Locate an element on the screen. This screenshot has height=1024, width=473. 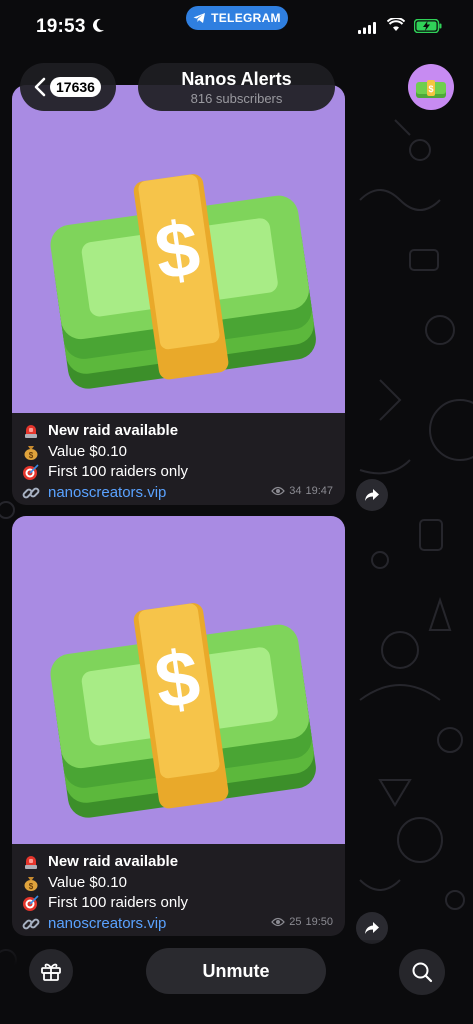
status-bar: 19:53 TELEGRAM is located at coordinates (236, 28).